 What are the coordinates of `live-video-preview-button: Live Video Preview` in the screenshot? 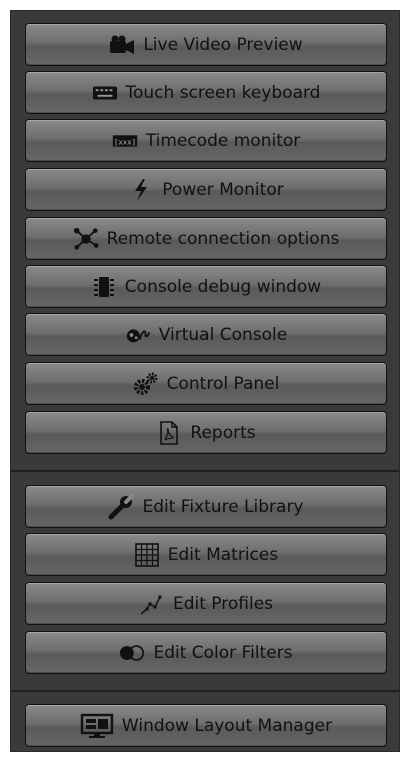 It's located at (206, 44).